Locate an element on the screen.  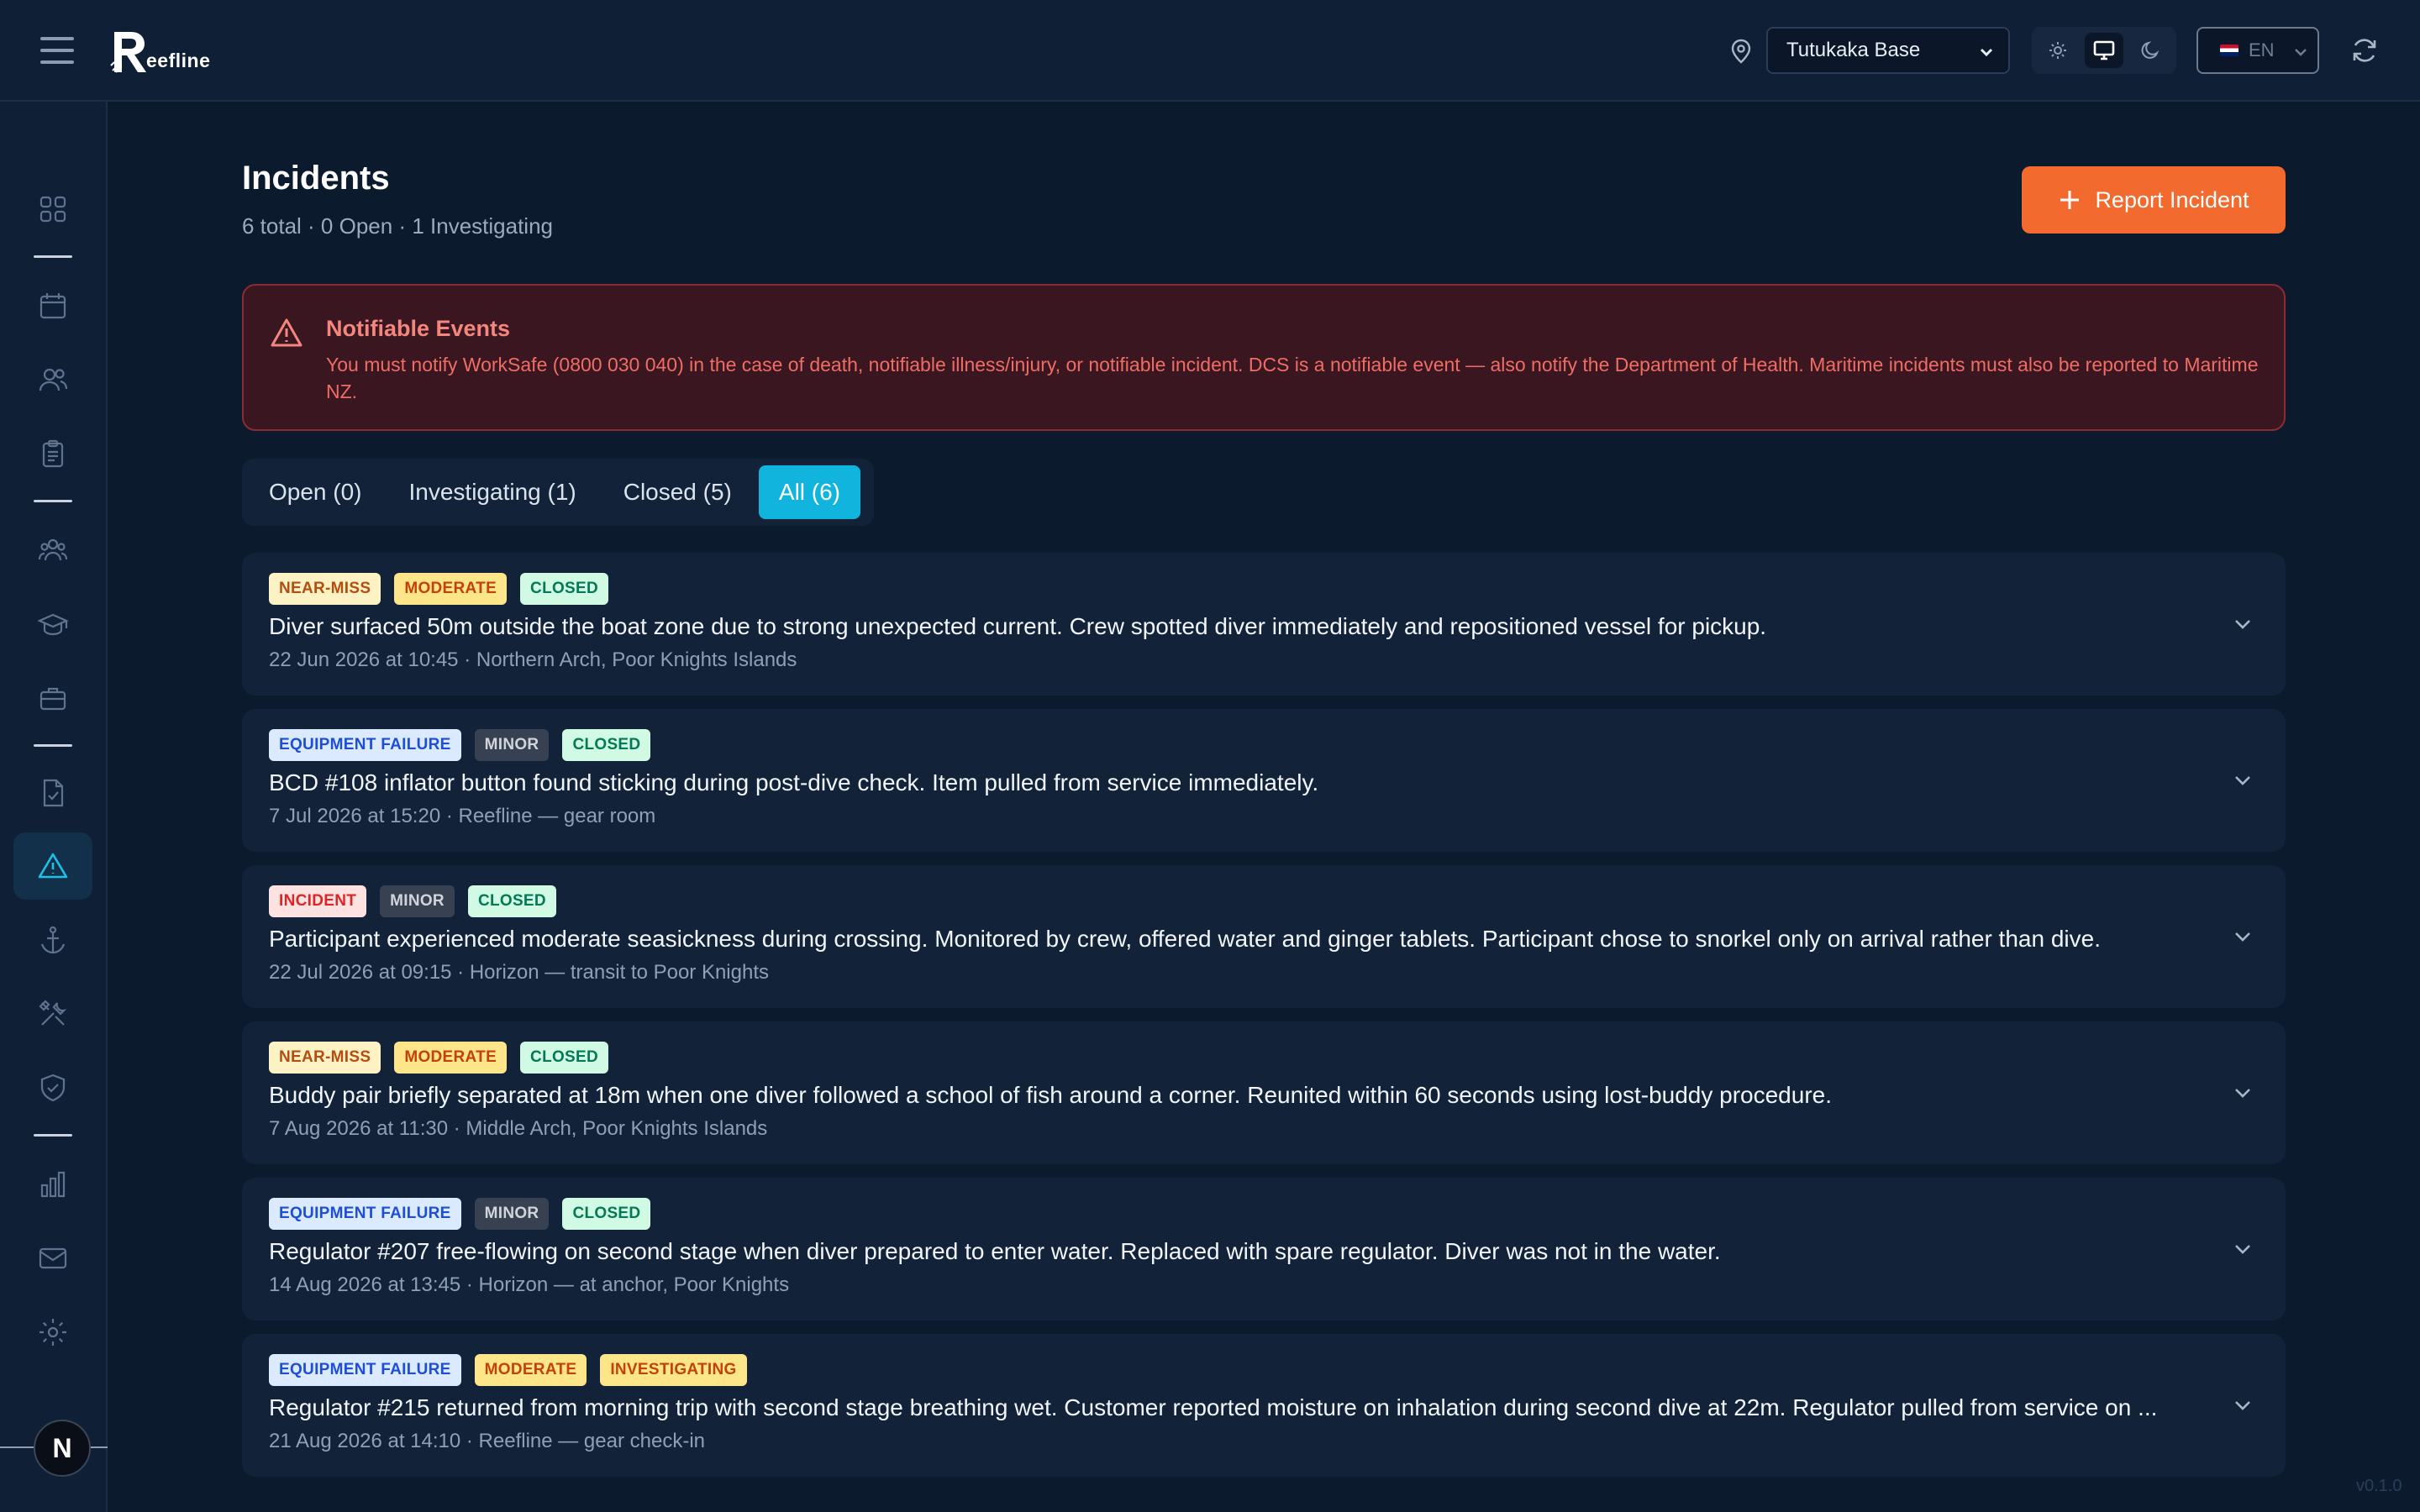
incident-badges: EQUIPMENT FAILURE MODERATE INVESTIGATING is located at coordinates (508, 1370).